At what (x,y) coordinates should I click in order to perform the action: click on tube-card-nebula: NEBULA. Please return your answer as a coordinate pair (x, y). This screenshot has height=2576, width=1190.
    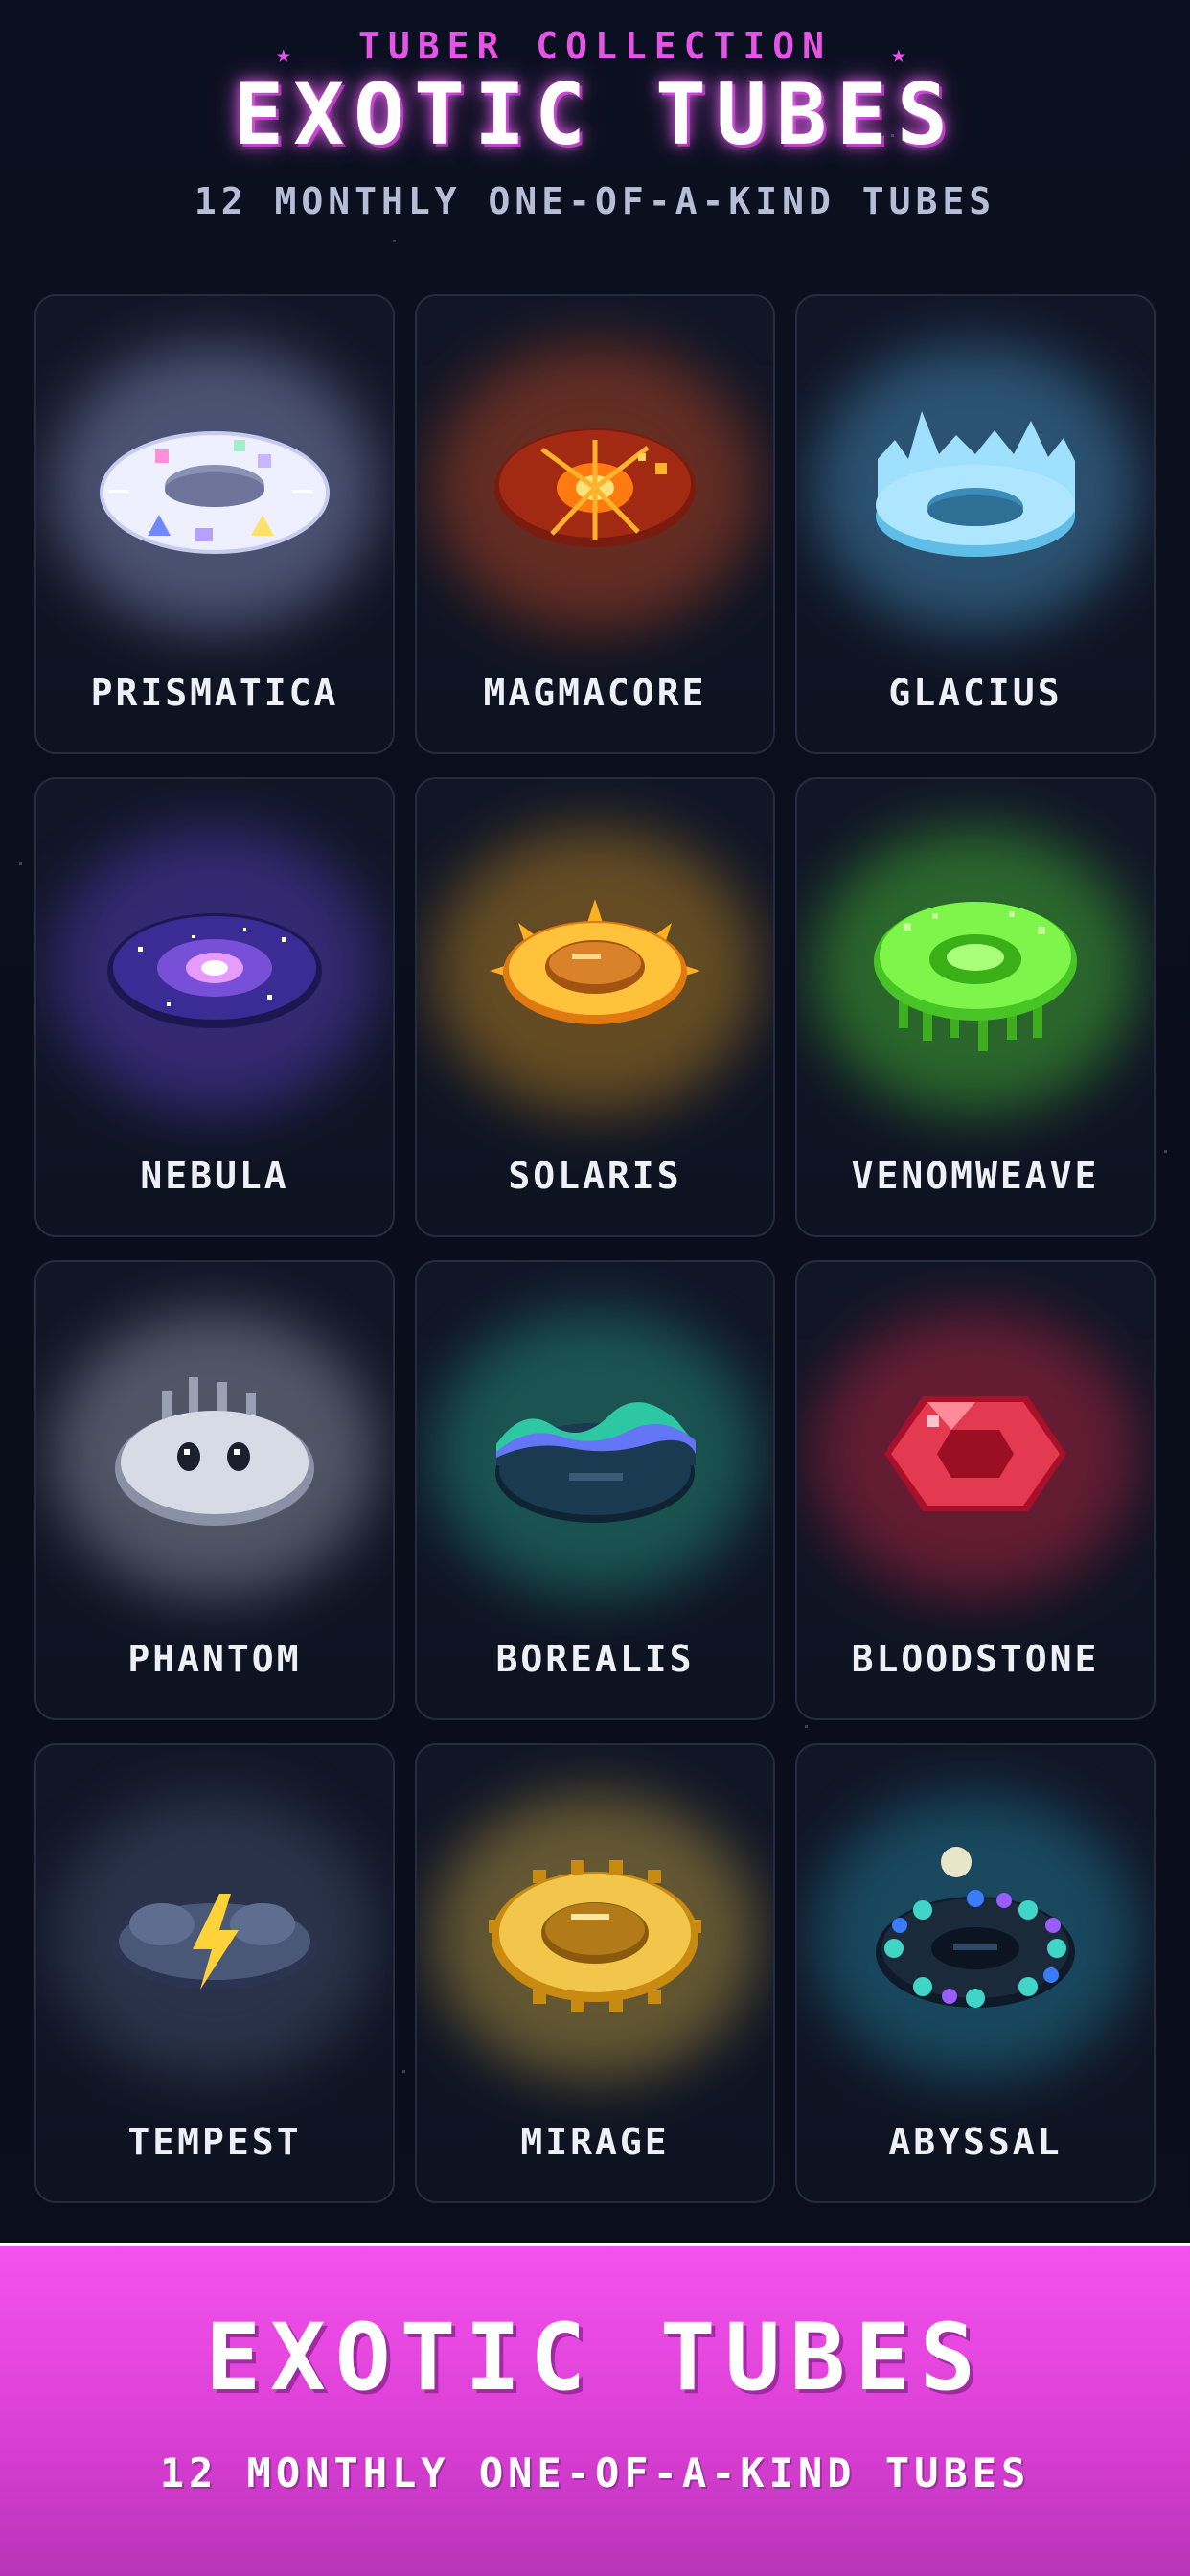
    Looking at the image, I should click on (214, 1007).